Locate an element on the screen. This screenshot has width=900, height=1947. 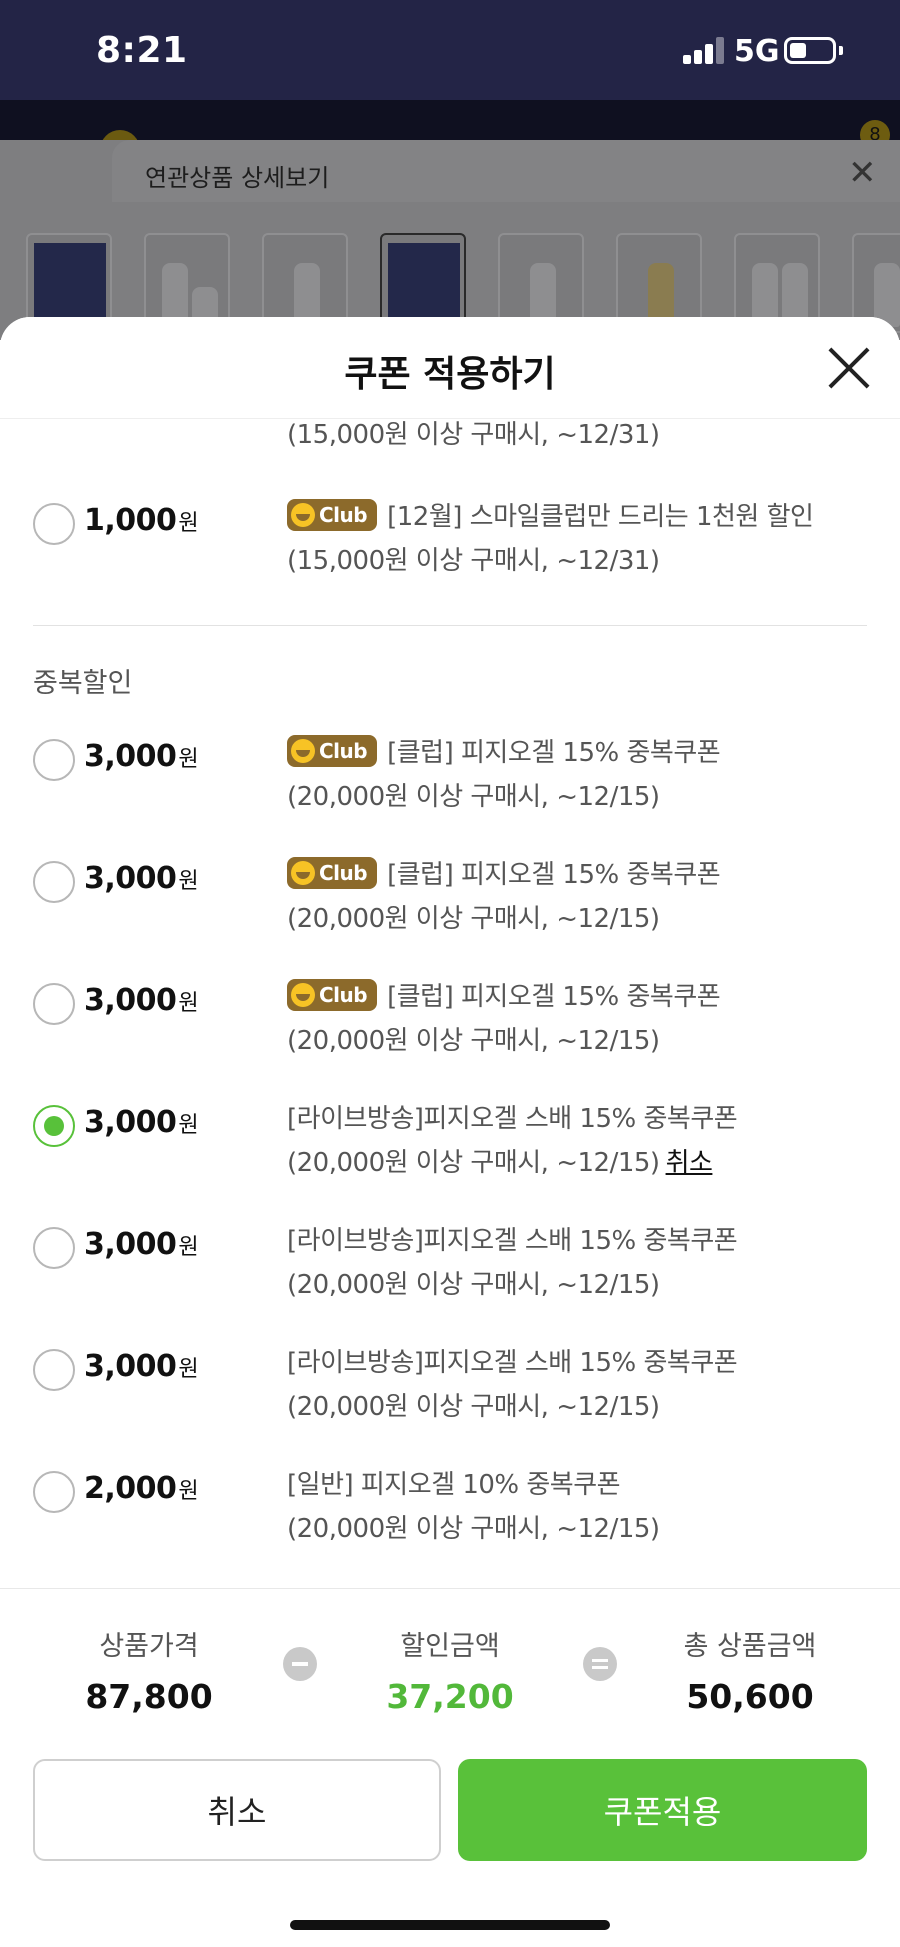
total-value: 50,600 is located at coordinates (750, 1696).